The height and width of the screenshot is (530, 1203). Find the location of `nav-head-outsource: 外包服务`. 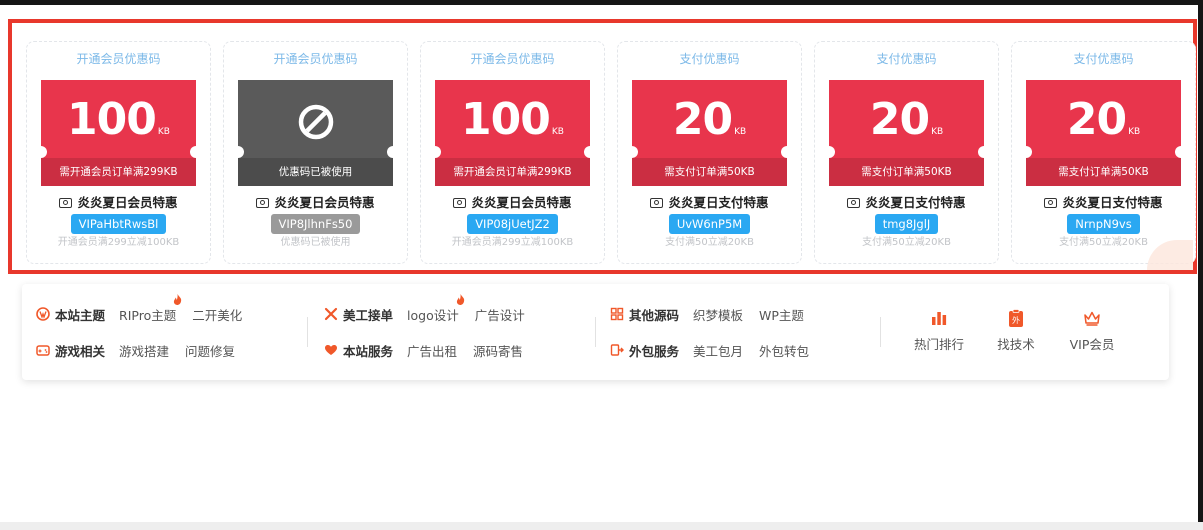

nav-head-outsource: 外包服务 is located at coordinates (644, 350).